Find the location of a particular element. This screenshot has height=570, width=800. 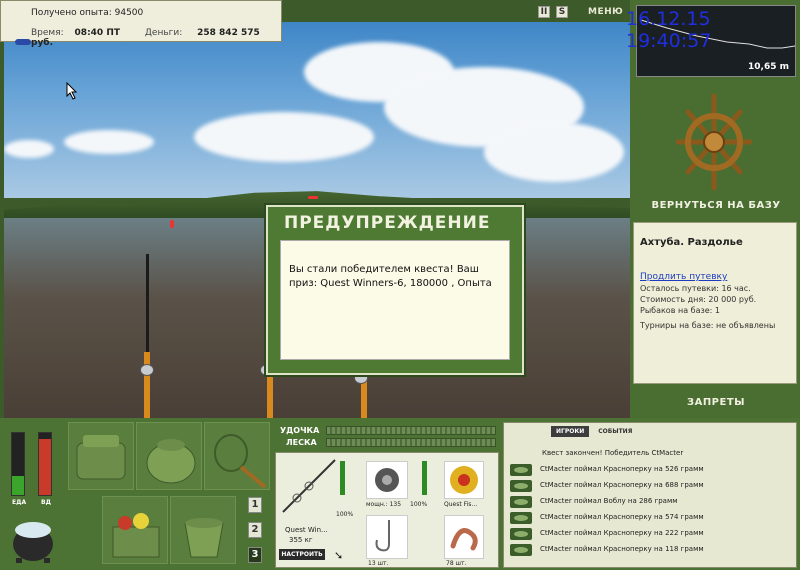

feed-row-text: CtMacter поймал Красноперку на 574 грамм is located at coordinates (622, 517).